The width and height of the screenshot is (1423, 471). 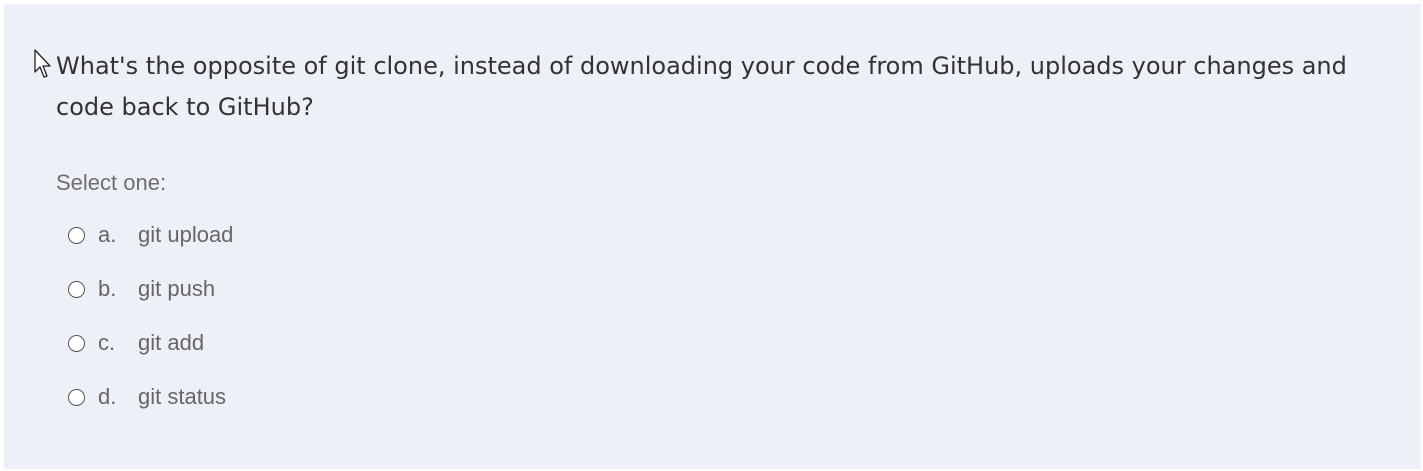 What do you see at coordinates (176, 289) in the screenshot?
I see `option-label: git push` at bounding box center [176, 289].